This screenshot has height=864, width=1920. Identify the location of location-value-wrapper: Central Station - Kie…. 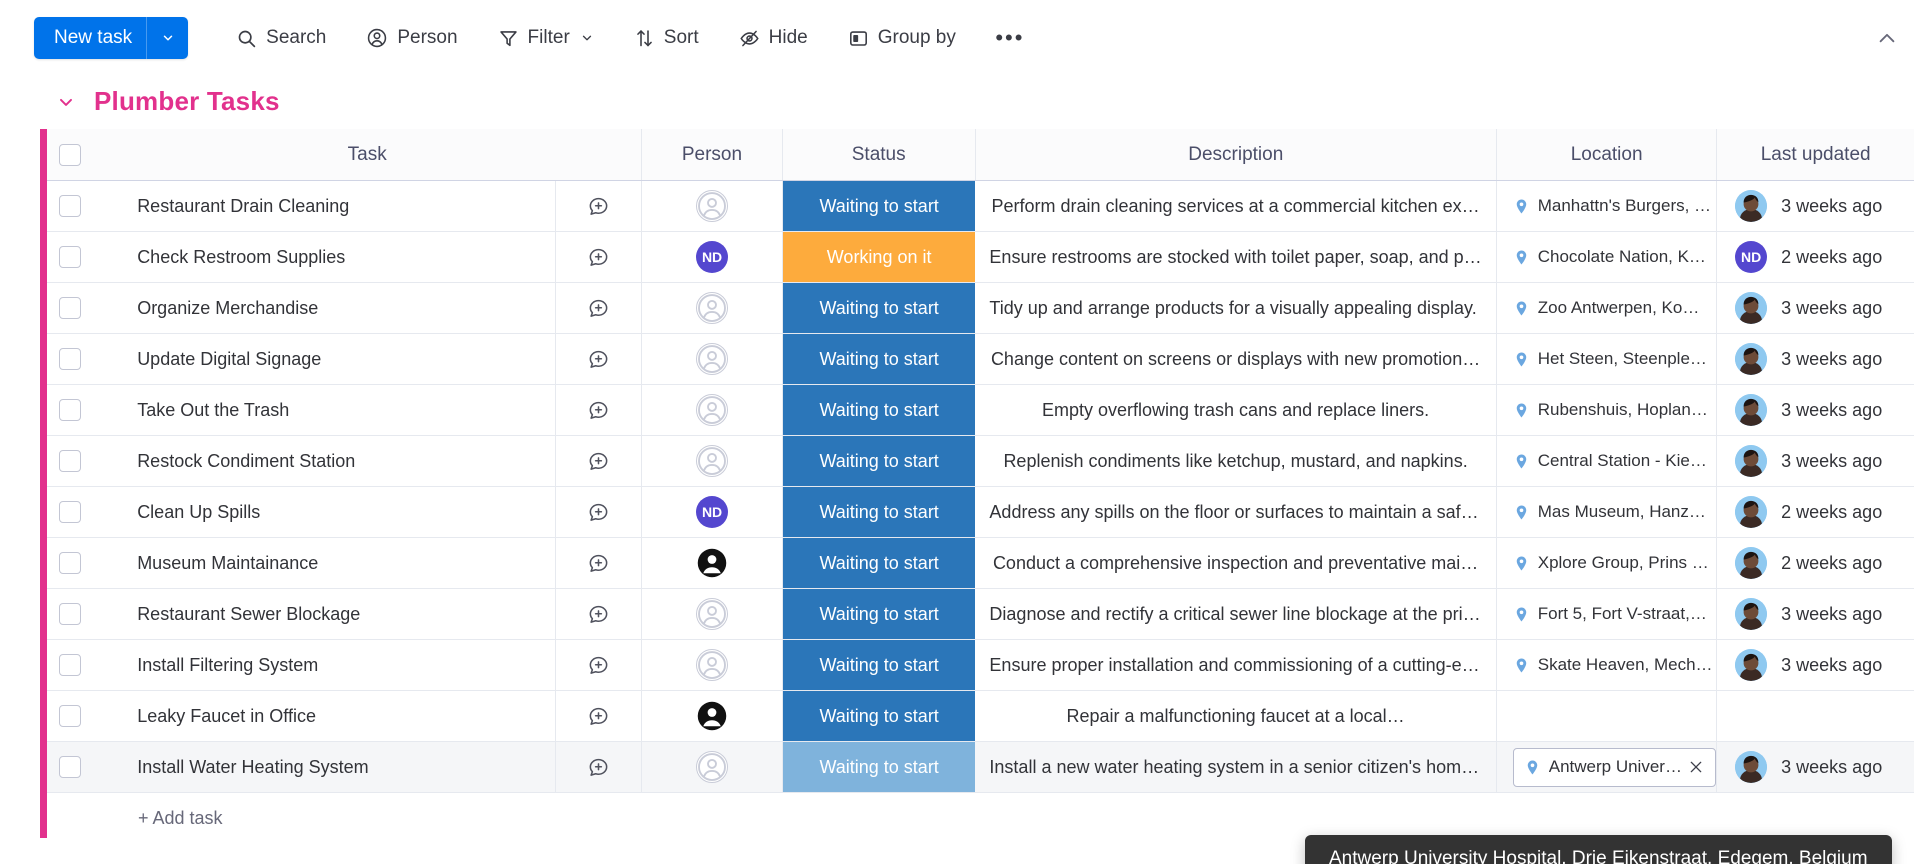
(1614, 461).